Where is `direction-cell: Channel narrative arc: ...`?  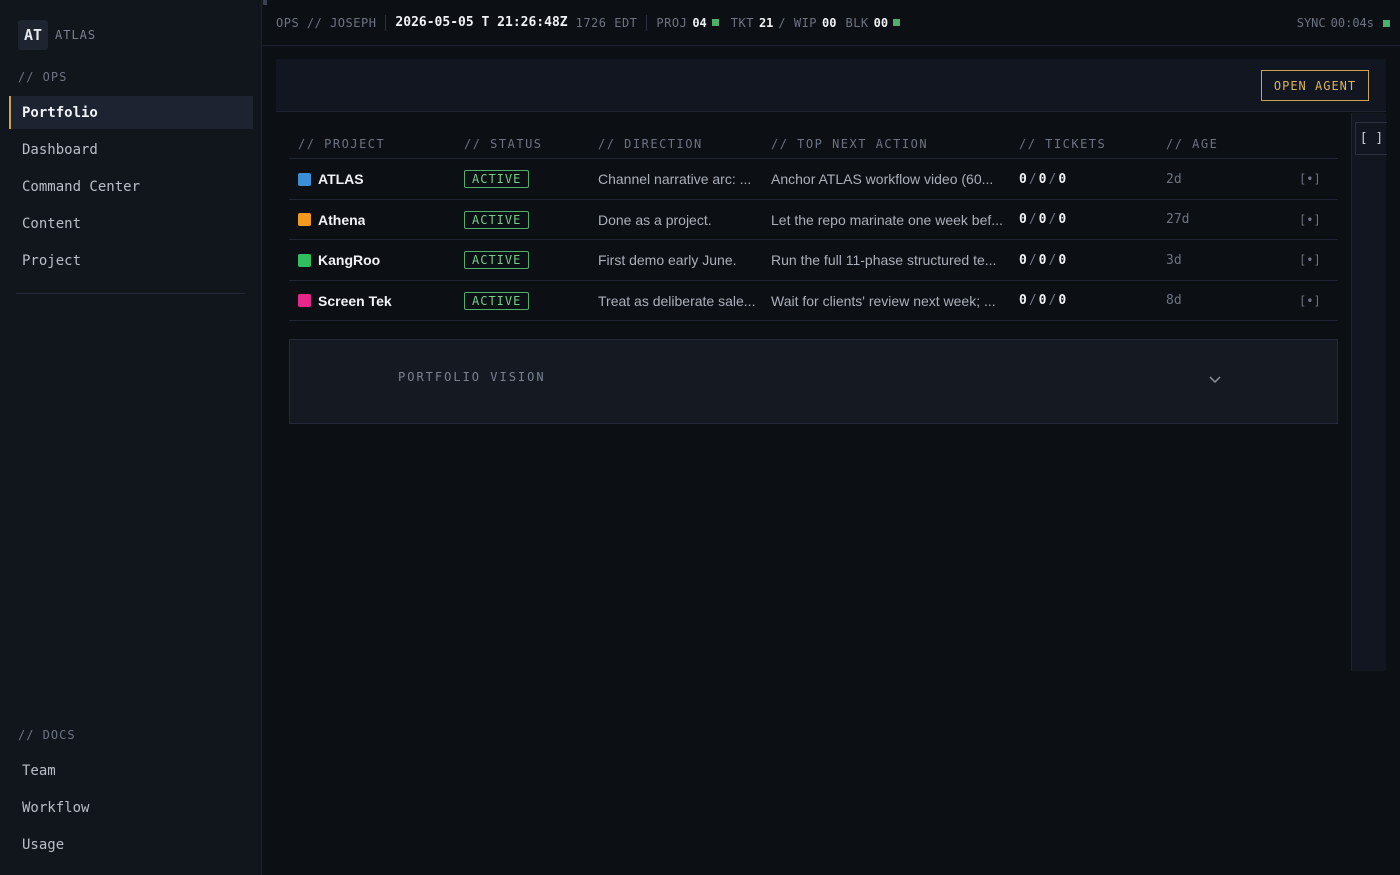 direction-cell: Channel narrative arc: ... is located at coordinates (675, 179).